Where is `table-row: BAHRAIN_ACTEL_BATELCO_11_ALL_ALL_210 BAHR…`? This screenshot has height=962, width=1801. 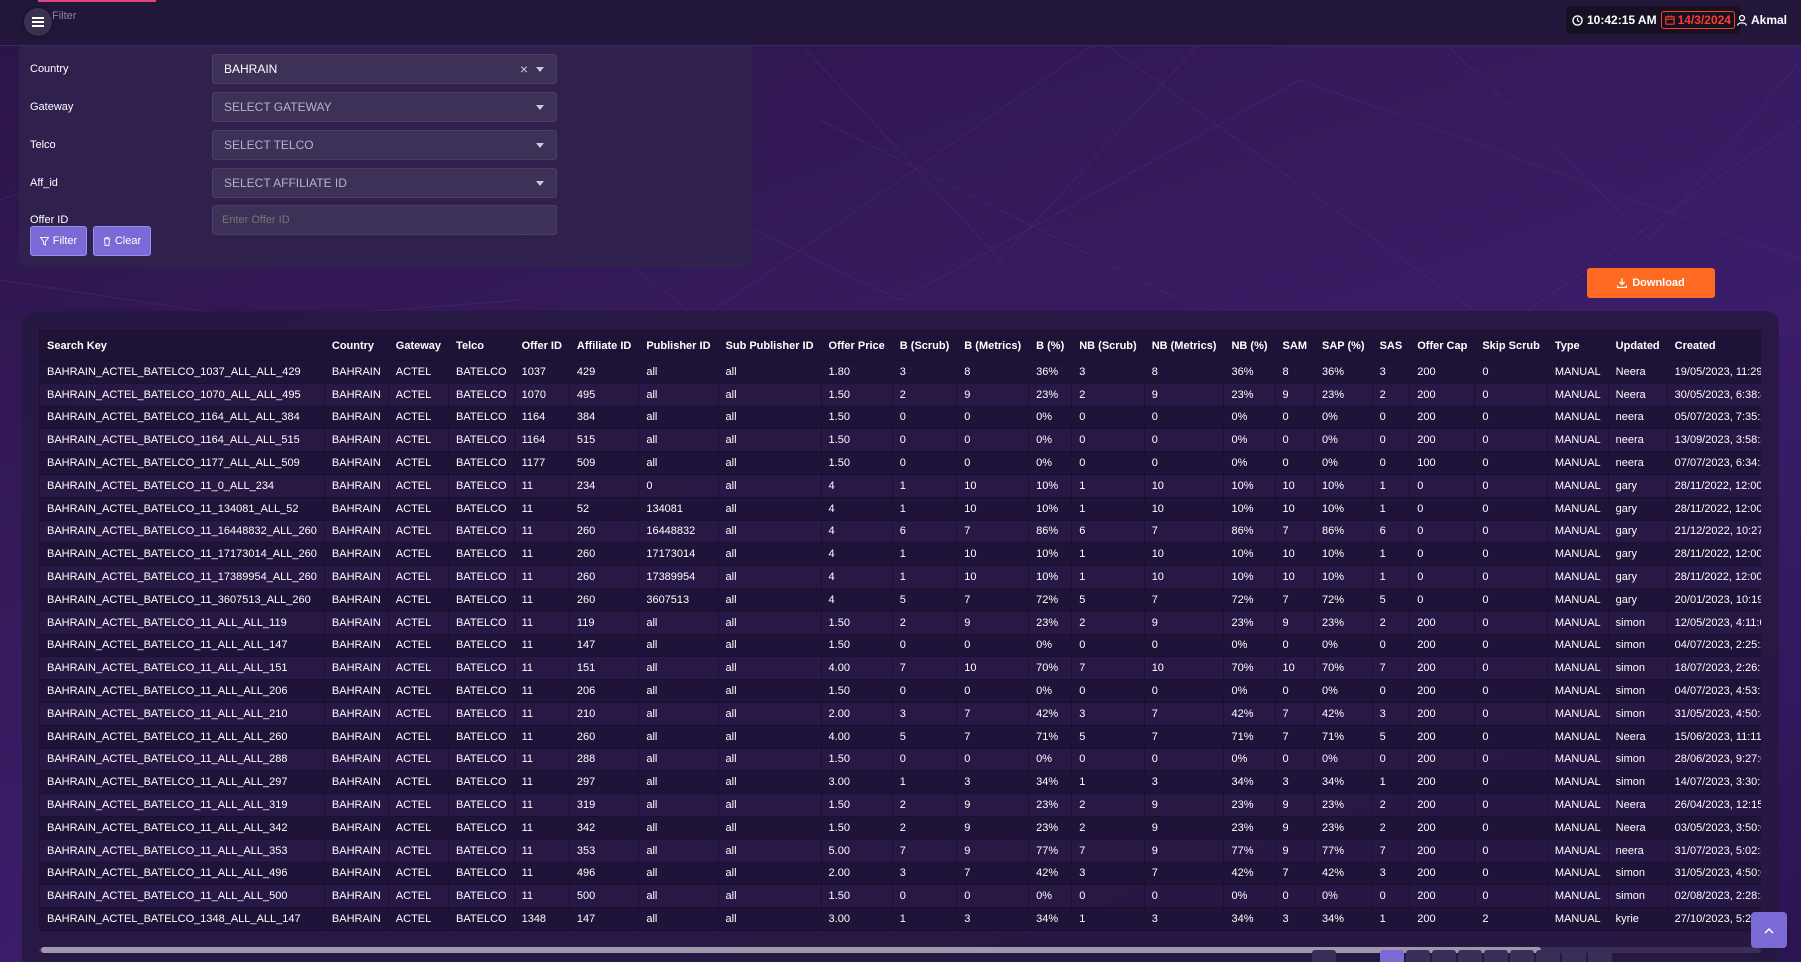
table-row: BAHRAIN_ACTEL_BATELCO_11_ALL_ALL_210 BAHR… is located at coordinates (900, 713).